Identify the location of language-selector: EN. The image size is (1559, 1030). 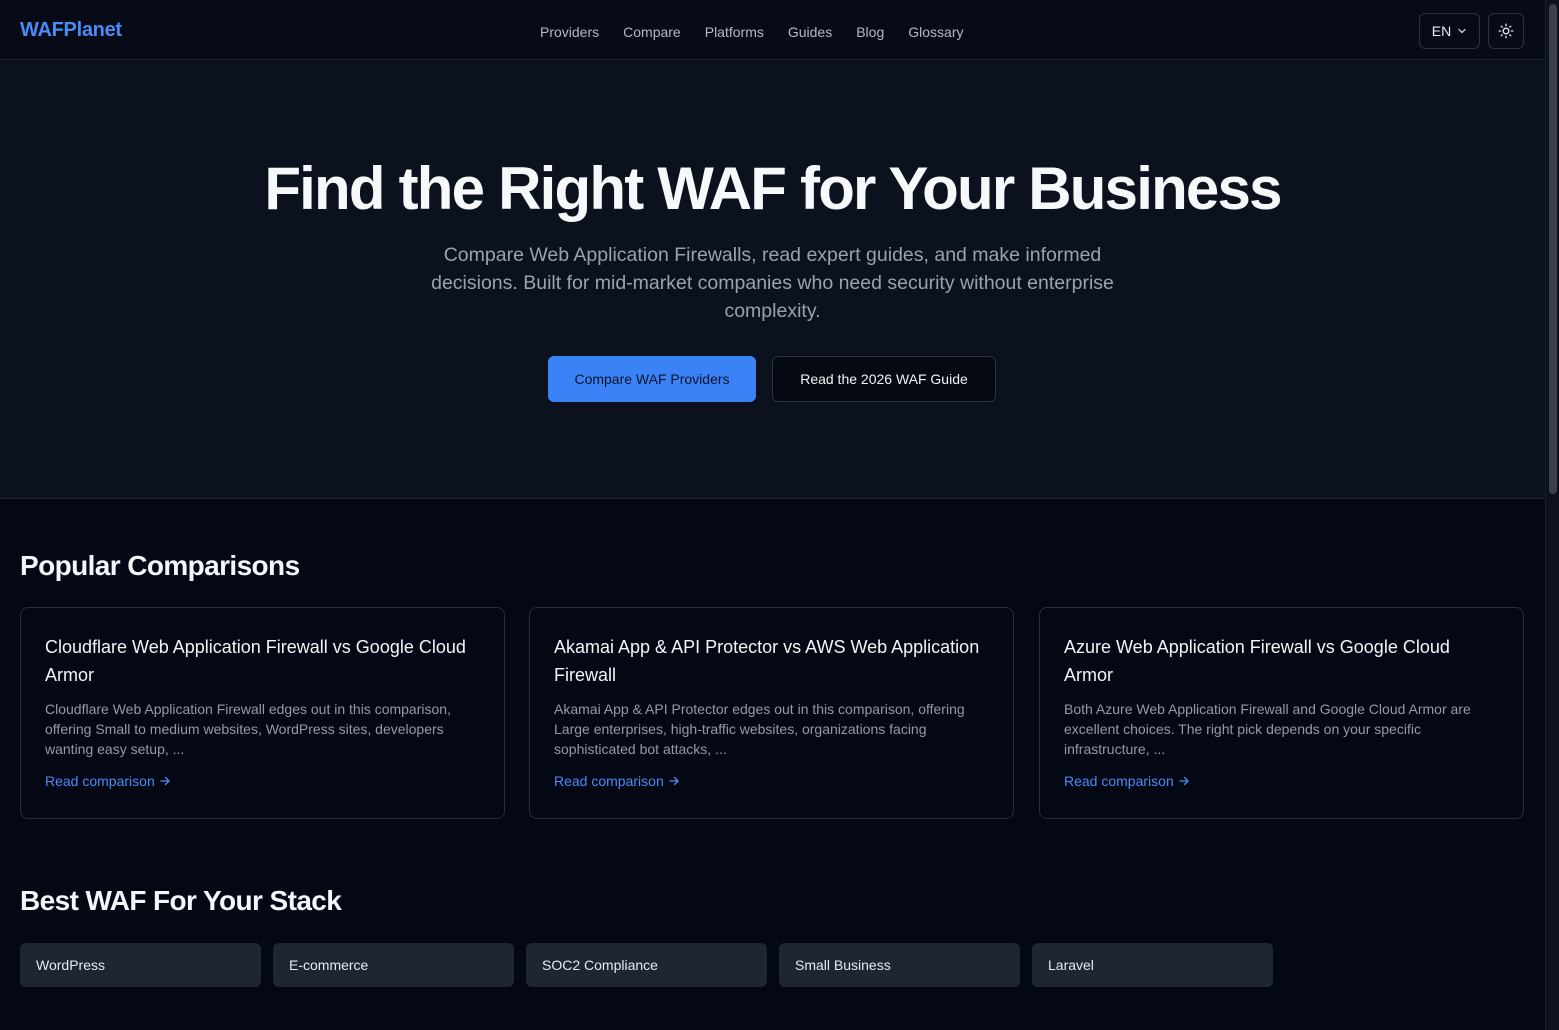
(1449, 31).